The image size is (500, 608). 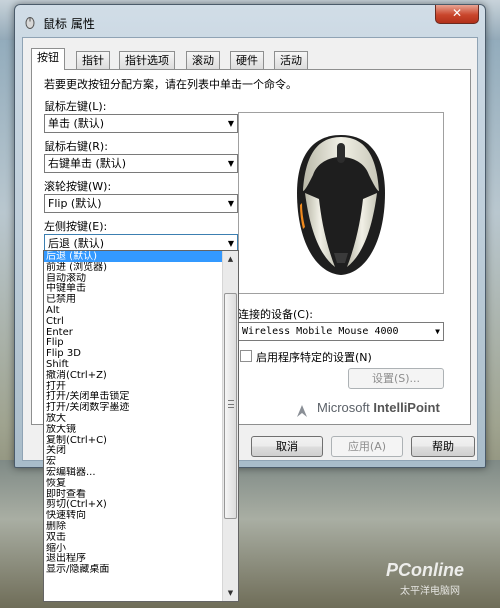 What do you see at coordinates (134, 396) in the screenshot?
I see `dropdown-item: 打开/关闭单击锁定` at bounding box center [134, 396].